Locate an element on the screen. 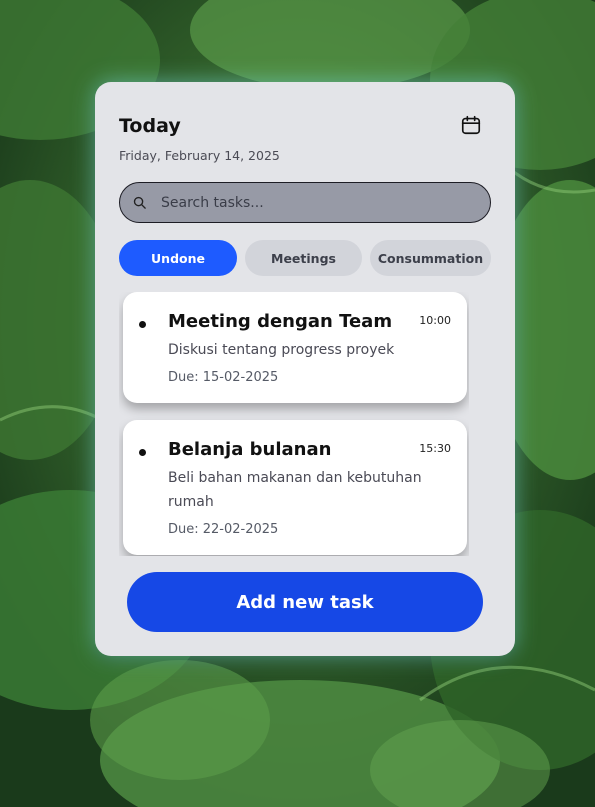 This screenshot has height=807, width=595. add-task-button: Add new task is located at coordinates (305, 602).